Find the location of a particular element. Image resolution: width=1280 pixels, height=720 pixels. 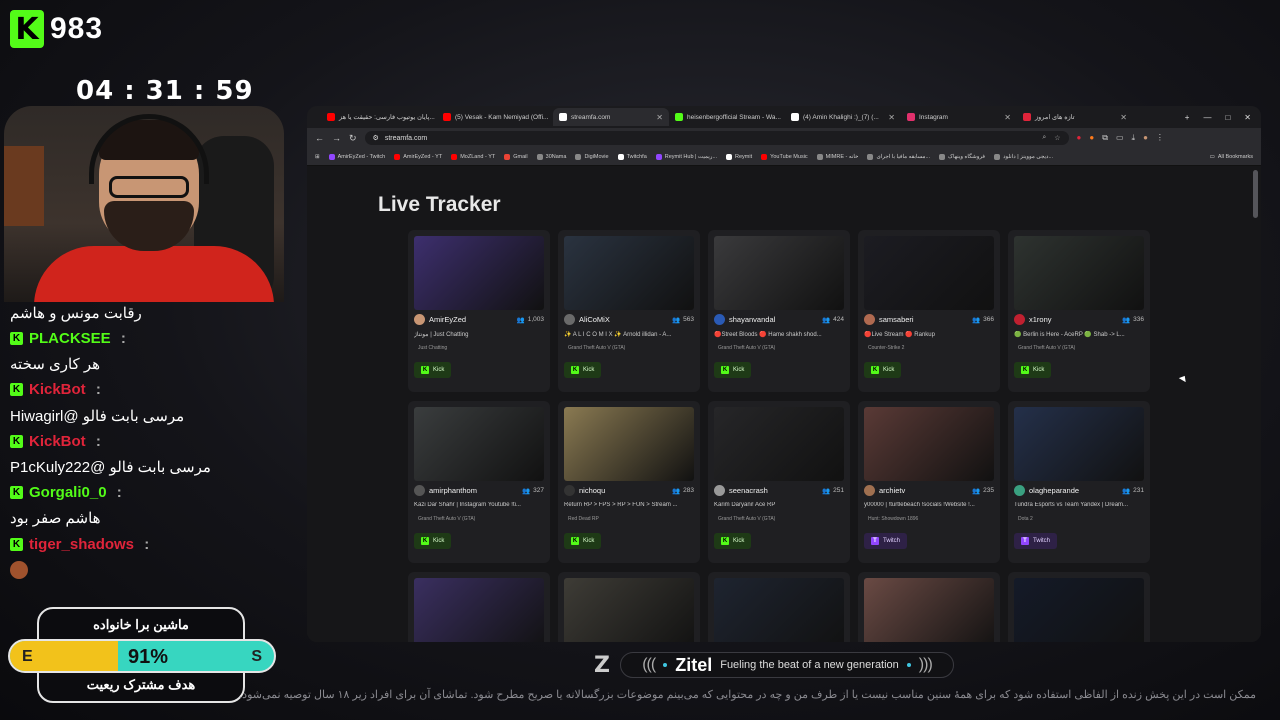

browser-tab: (4) Amin Khalighi :)_(7) (... ✕ is located at coordinates (843, 117).